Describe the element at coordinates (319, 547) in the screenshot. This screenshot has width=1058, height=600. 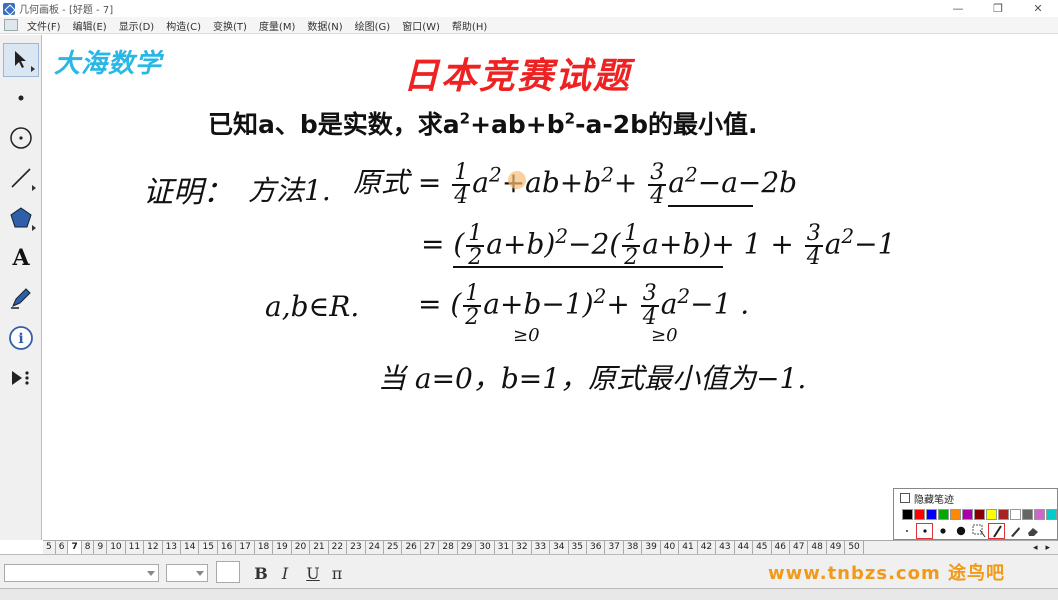
I see `page-tab-21: 21` at that location.